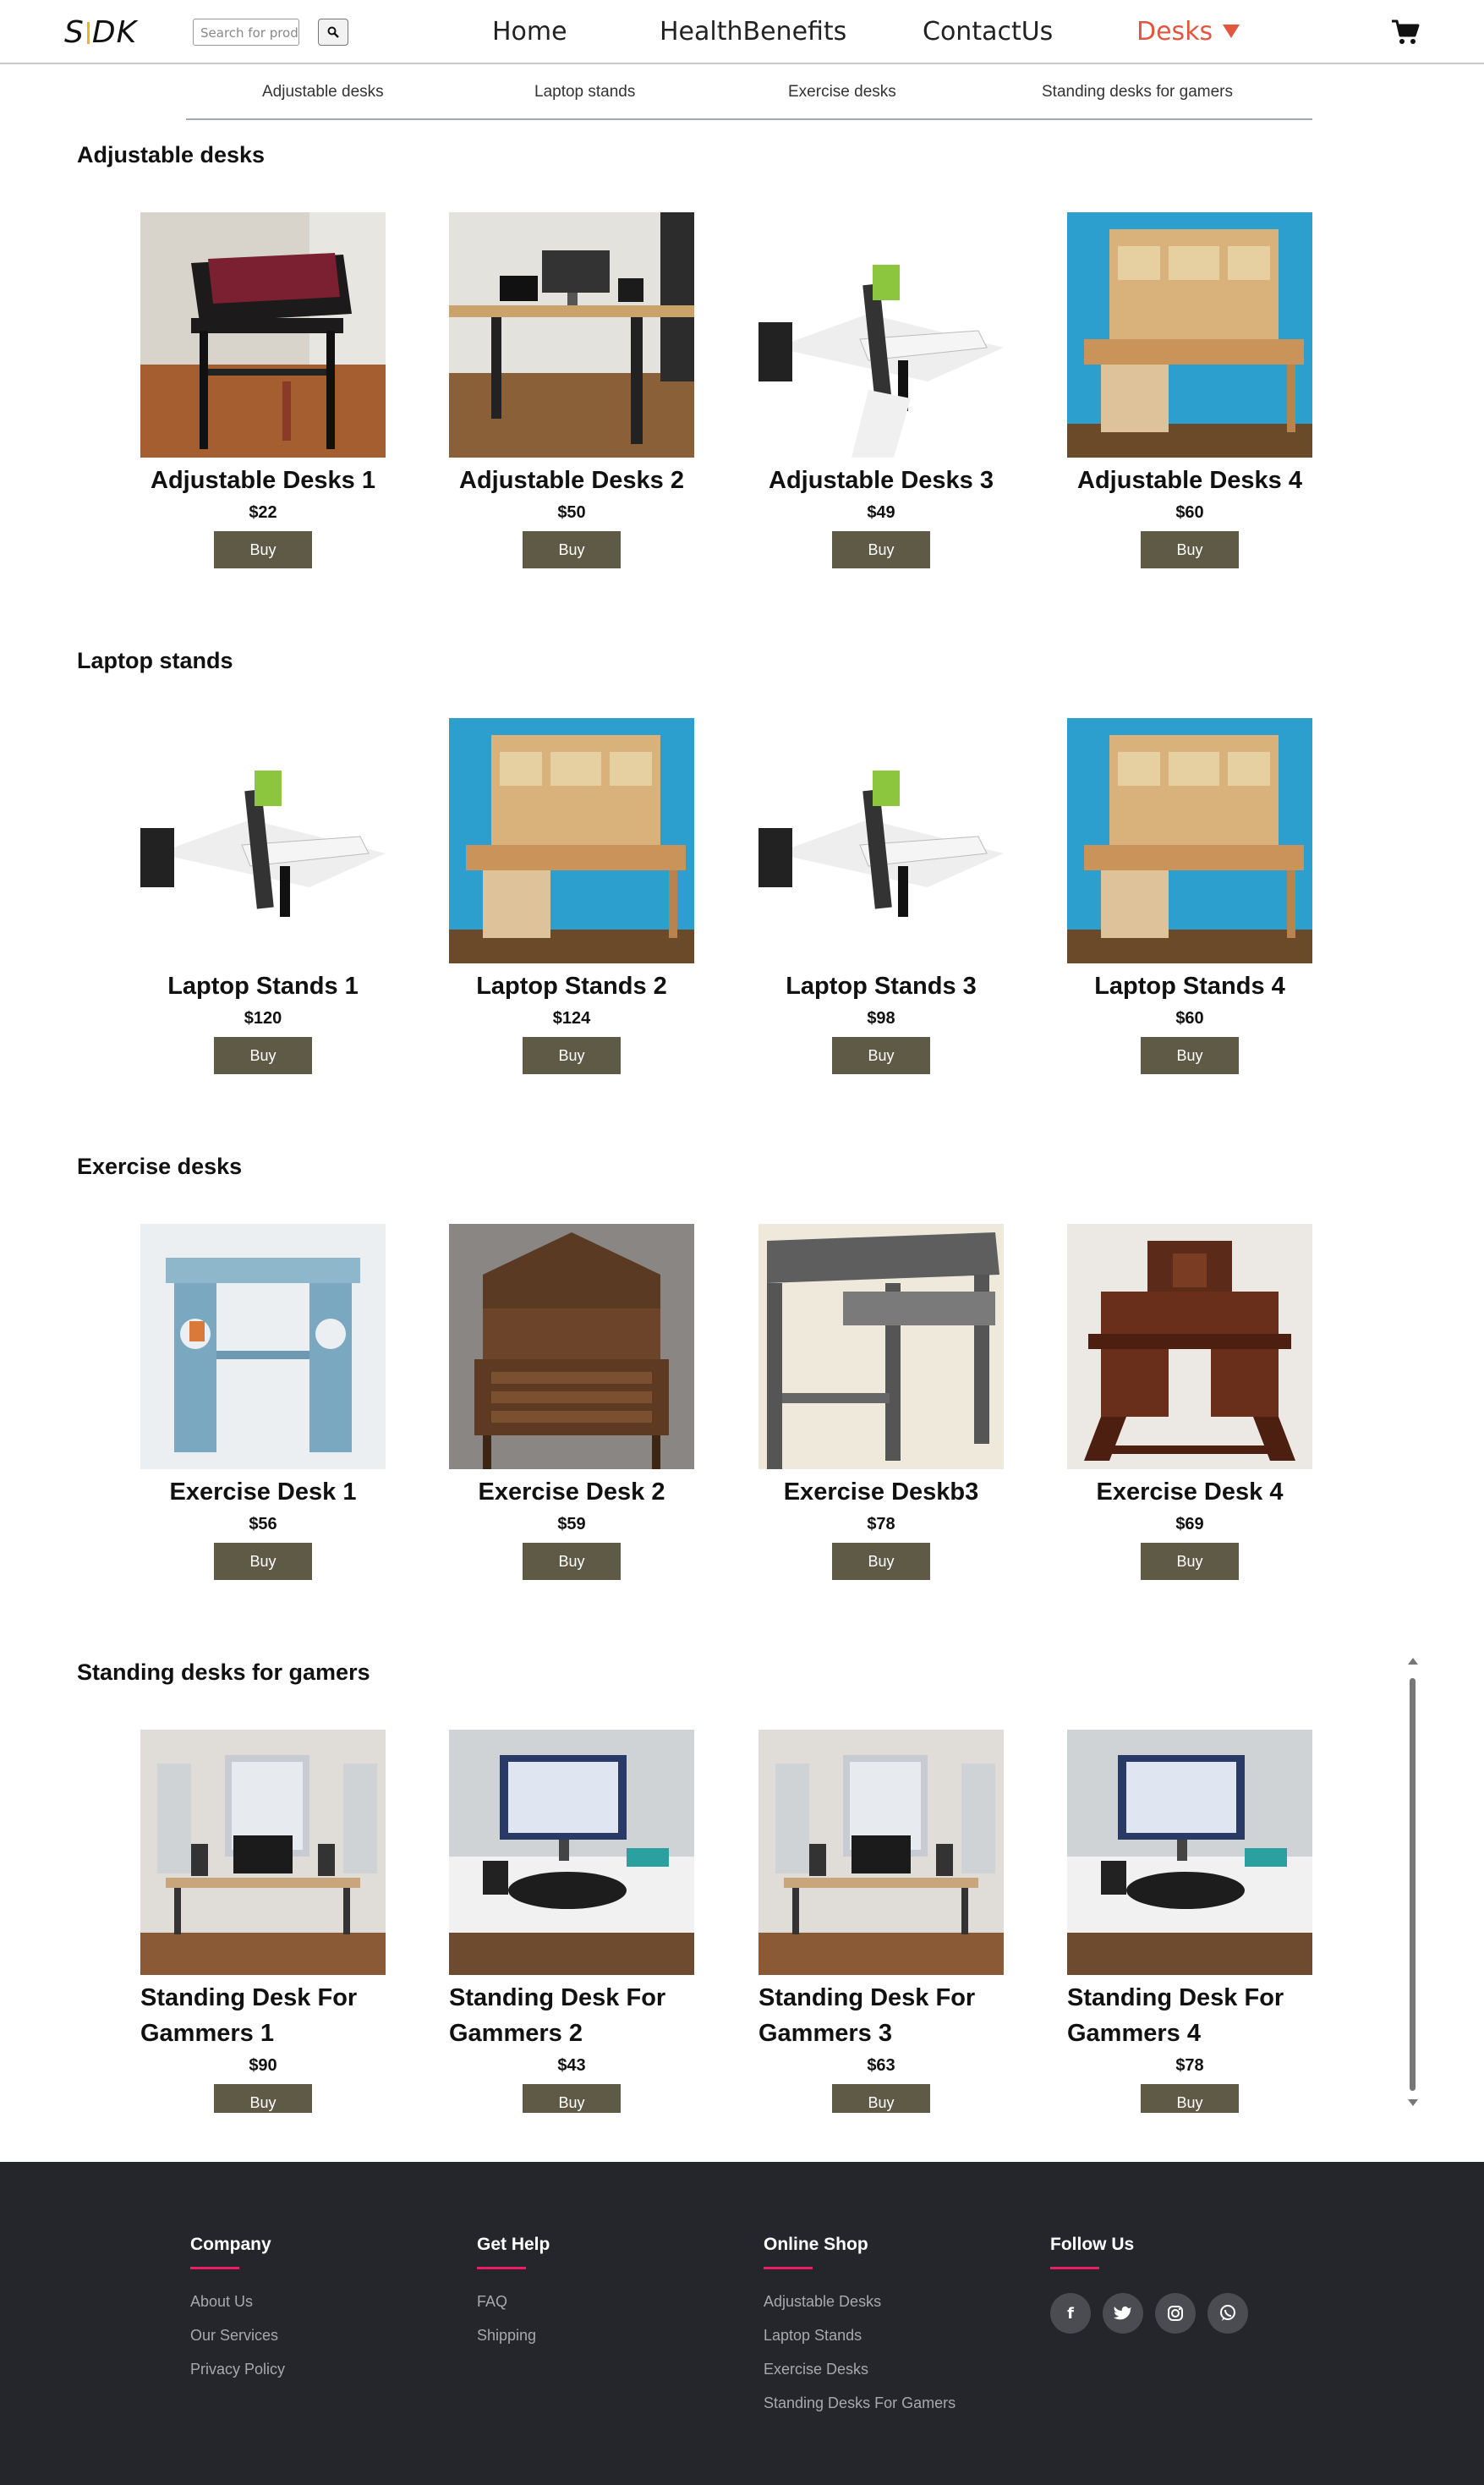 The image size is (1484, 2485). I want to click on nav-desks-dropdown: Desks, so click(1188, 32).